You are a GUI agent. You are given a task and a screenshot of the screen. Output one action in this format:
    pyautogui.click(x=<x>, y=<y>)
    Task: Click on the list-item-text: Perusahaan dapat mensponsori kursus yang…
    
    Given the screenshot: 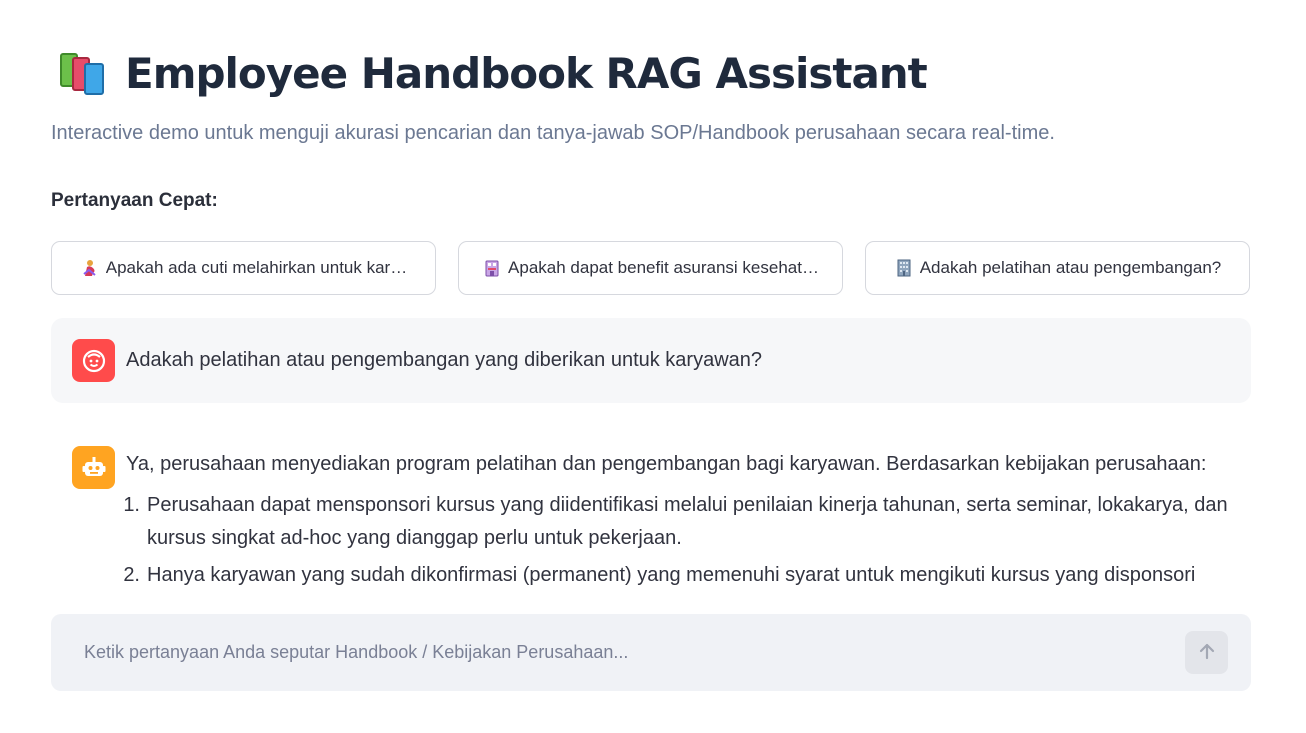 What is the action you would take?
    pyautogui.click(x=687, y=521)
    